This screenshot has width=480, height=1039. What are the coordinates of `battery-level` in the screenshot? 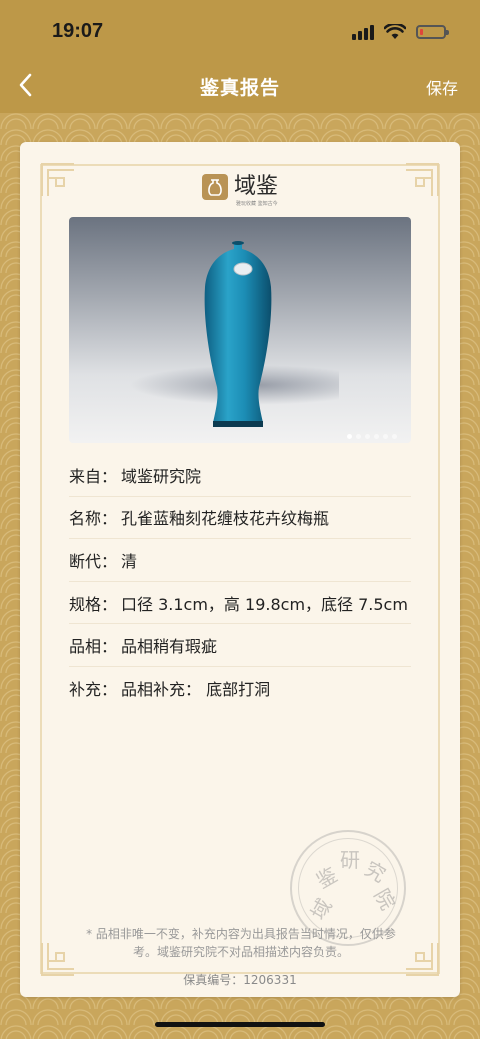 It's located at (421, 32).